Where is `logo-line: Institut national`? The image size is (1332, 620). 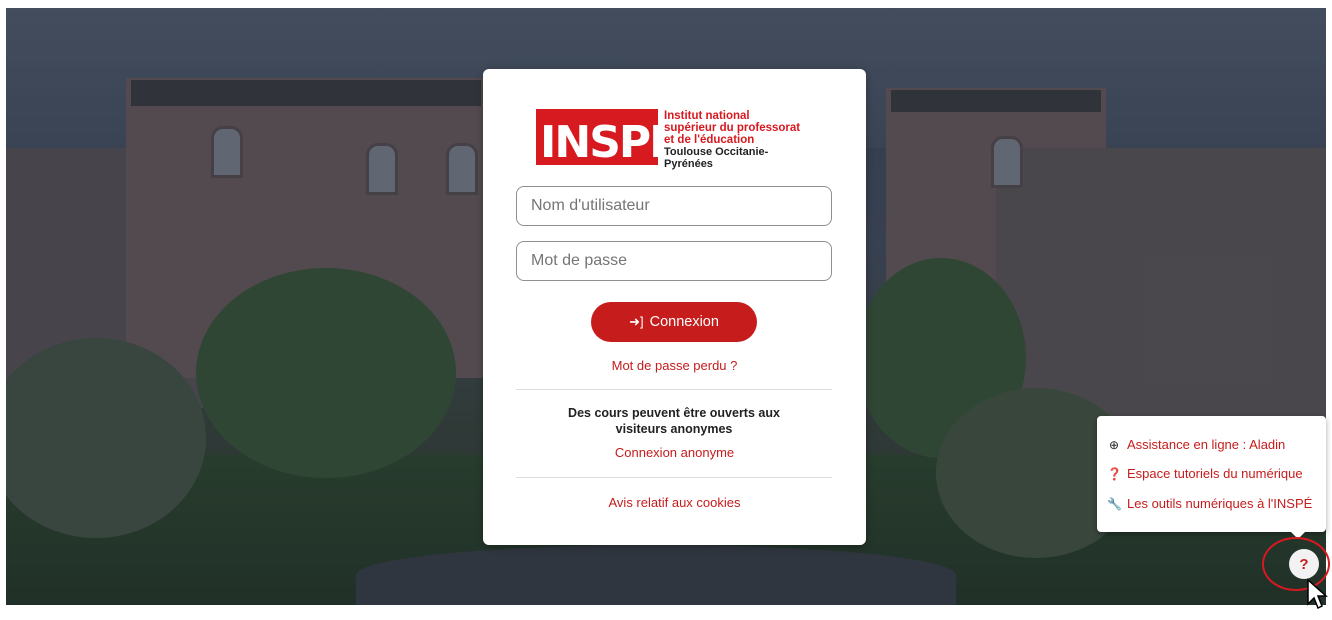 logo-line: Institut national is located at coordinates (707, 116).